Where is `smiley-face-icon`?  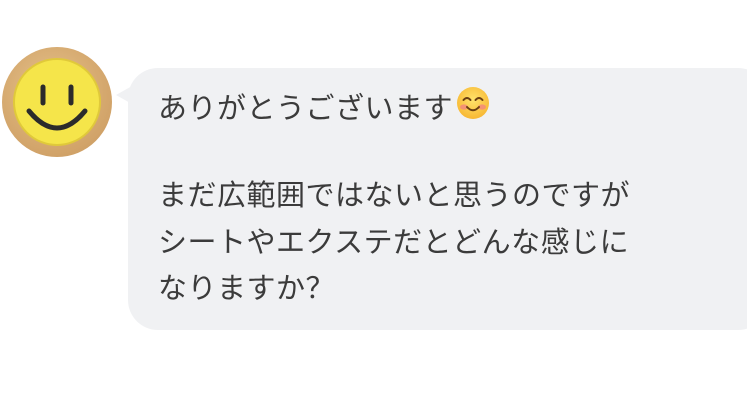 smiley-face-icon is located at coordinates (57, 102).